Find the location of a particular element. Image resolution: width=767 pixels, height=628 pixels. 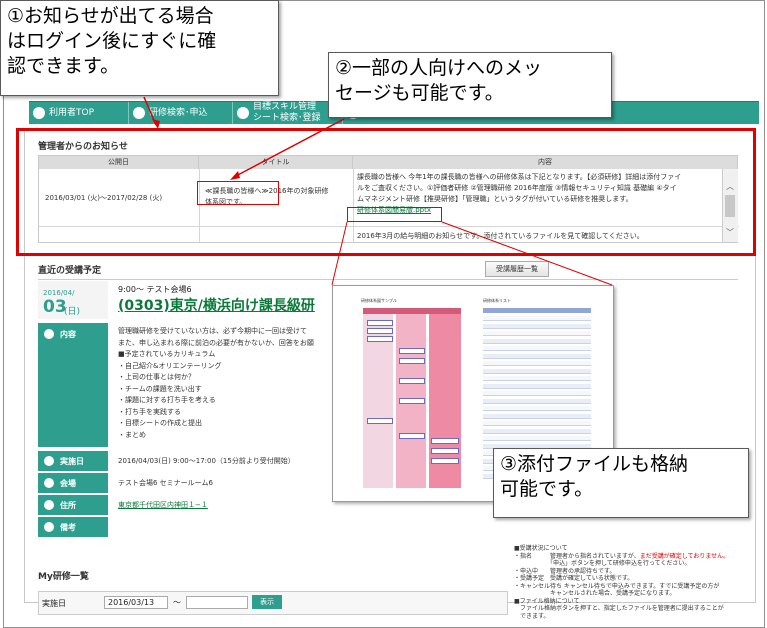

callout-2: ②一部の人向けへのメッ セージも可能です。 is located at coordinates (470, 85).